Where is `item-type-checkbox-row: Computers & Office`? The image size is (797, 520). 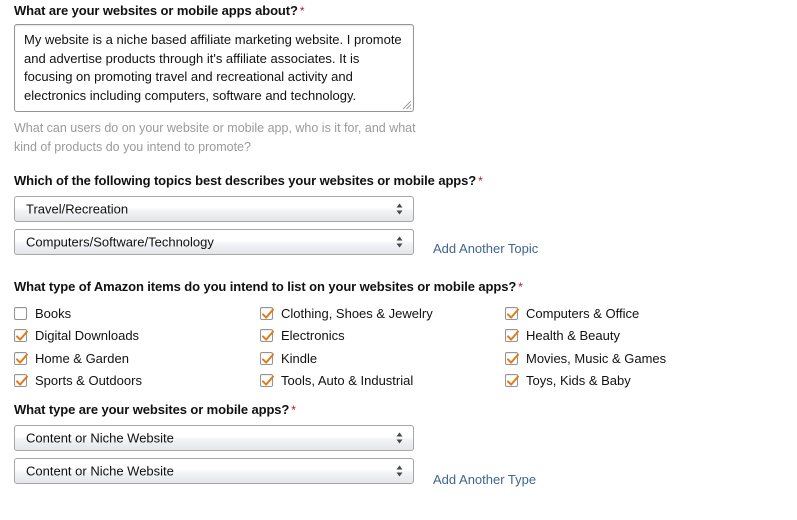 item-type-checkbox-row: Computers & Office is located at coordinates (585, 313).